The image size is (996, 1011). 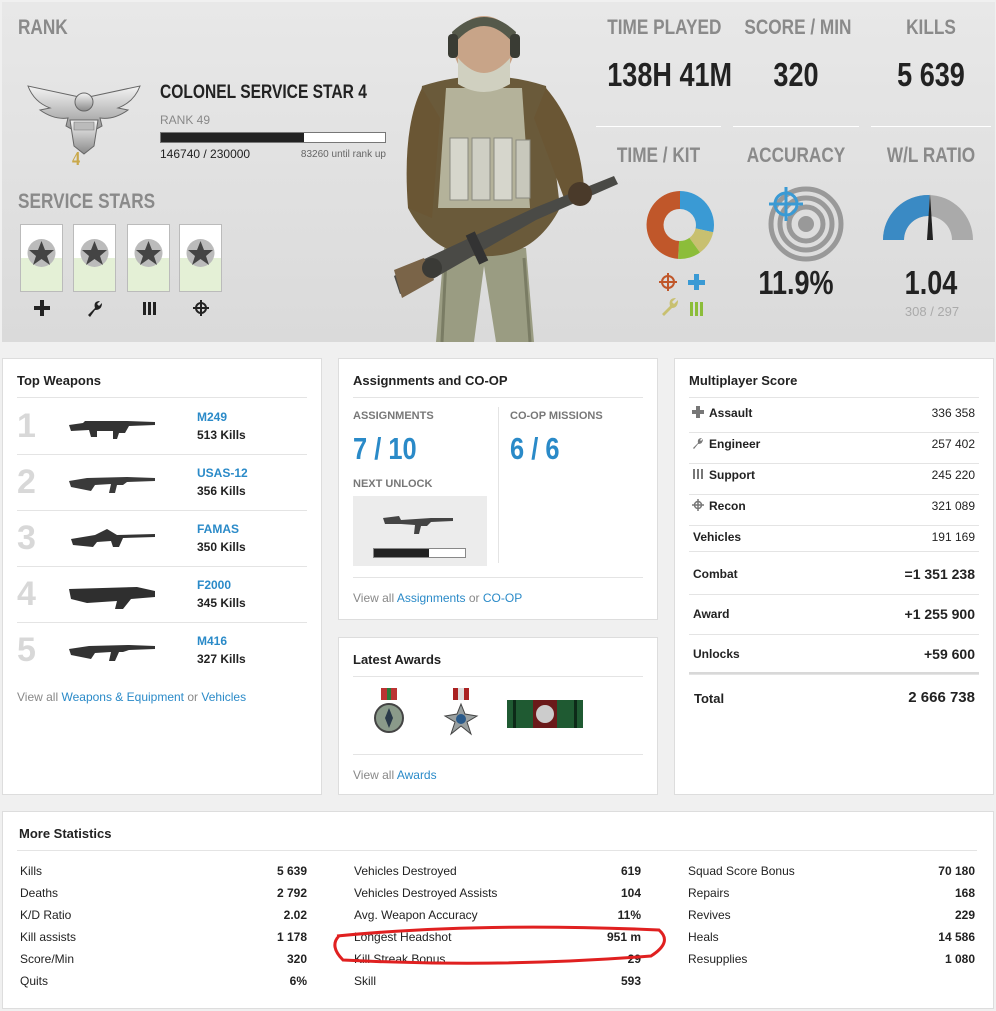 What do you see at coordinates (389, 712) in the screenshot?
I see `award-medal-1-icon` at bounding box center [389, 712].